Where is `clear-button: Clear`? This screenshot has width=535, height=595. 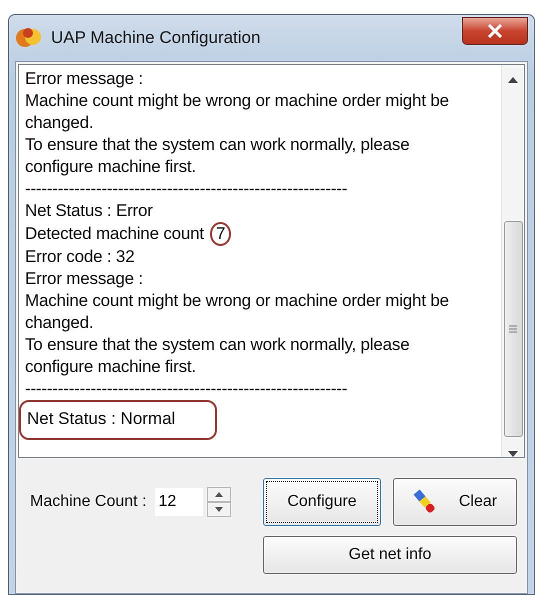
clear-button: Clear is located at coordinates (455, 502).